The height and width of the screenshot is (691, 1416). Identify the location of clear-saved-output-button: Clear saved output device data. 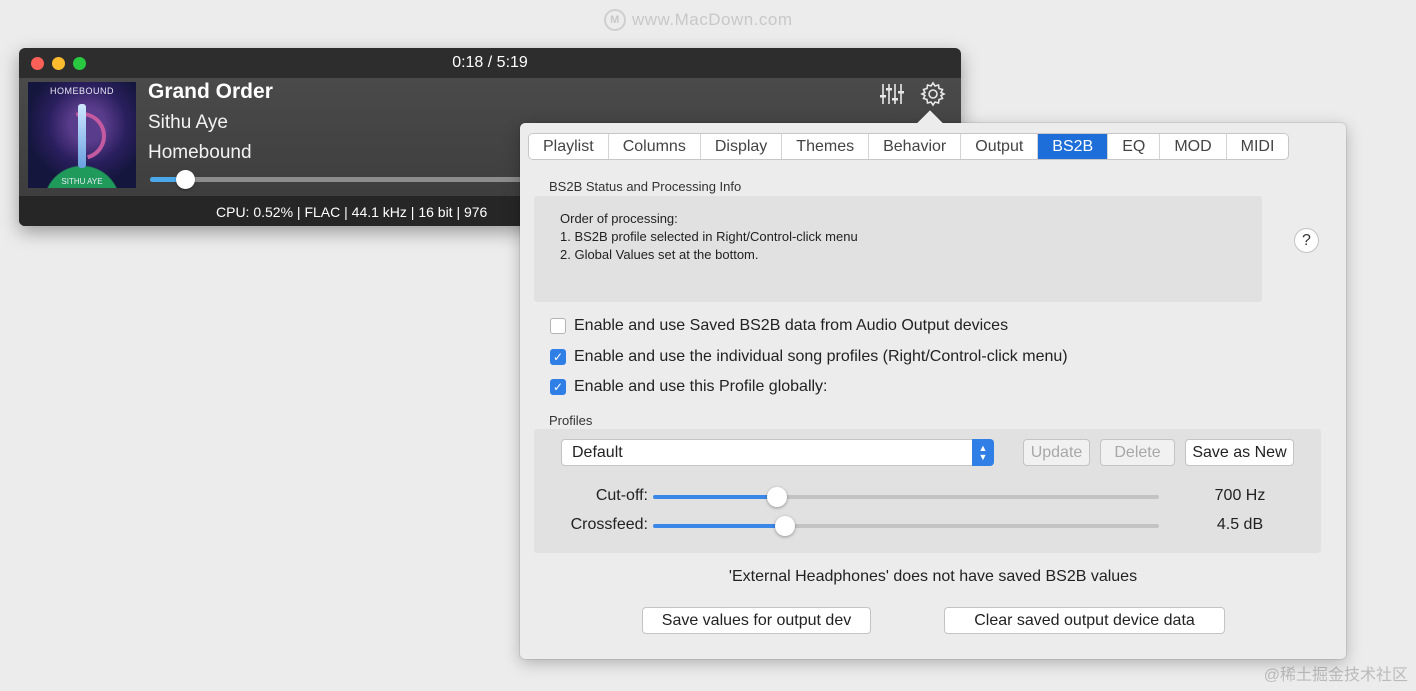
(1084, 620).